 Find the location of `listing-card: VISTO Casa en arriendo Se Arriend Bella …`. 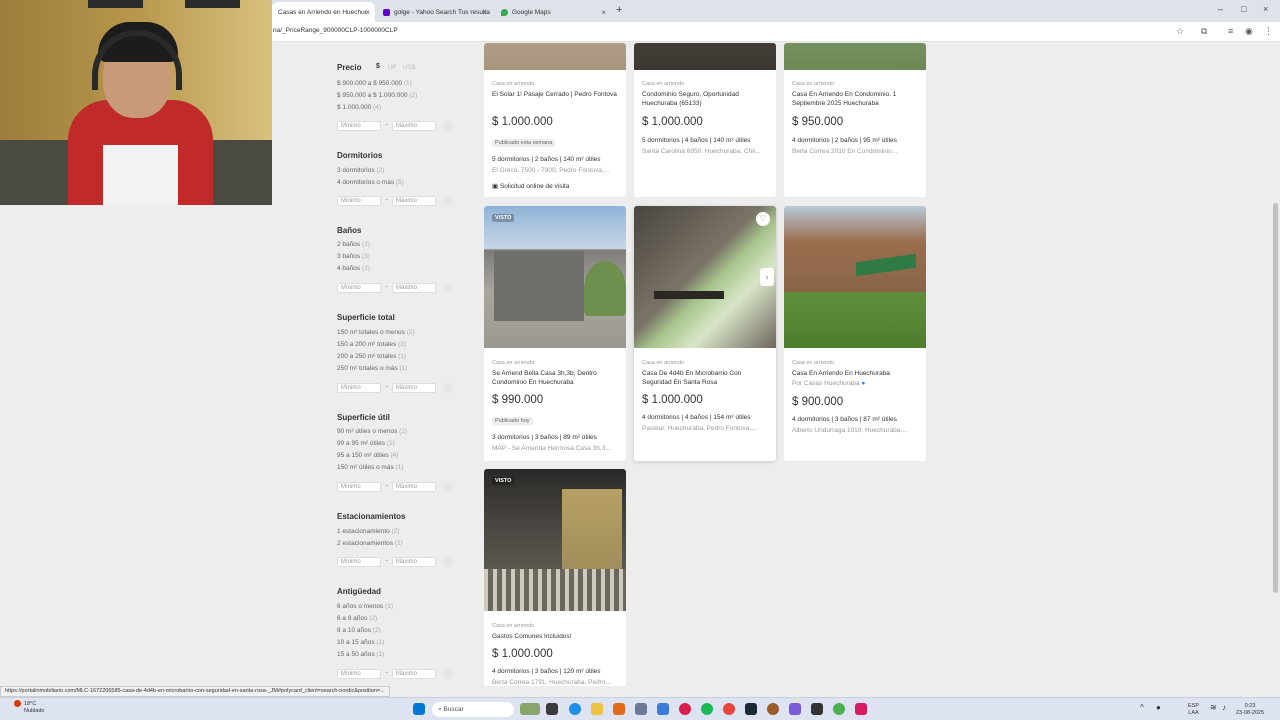

listing-card: VISTO Casa en arriendo Se Arriend Bella … is located at coordinates (555, 333).